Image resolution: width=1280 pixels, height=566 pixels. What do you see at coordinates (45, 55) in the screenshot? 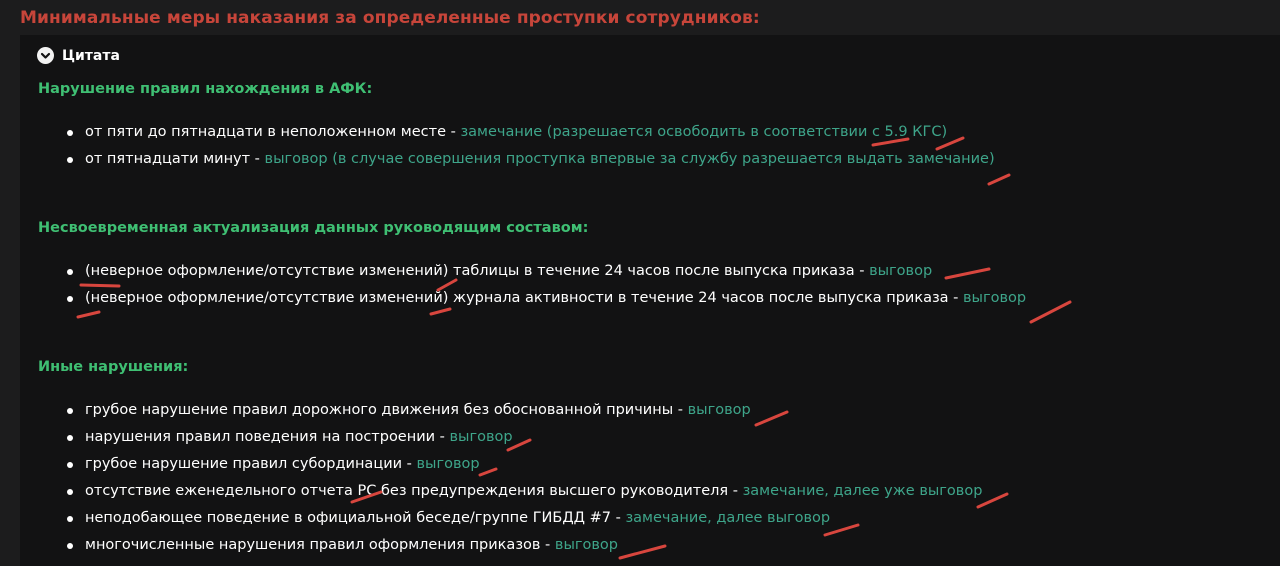
I see `chevron-down-icon` at bounding box center [45, 55].